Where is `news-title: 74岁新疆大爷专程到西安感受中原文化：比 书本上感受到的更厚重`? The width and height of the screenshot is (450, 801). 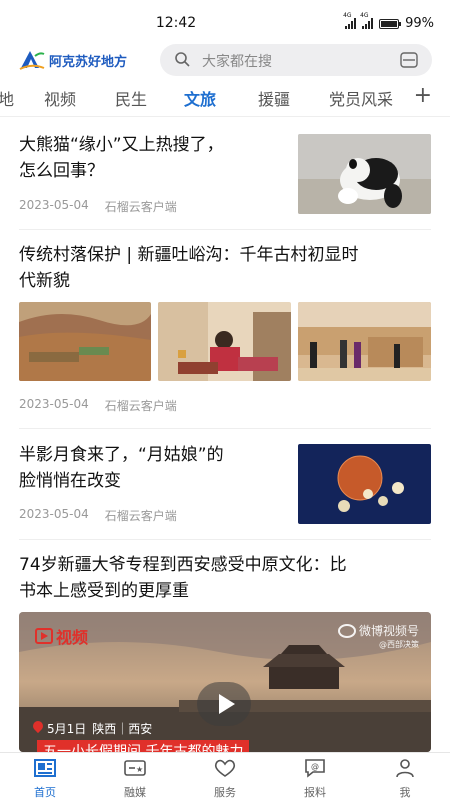 news-title: 74岁新疆大爷专程到西安感受中原文化：比 书本上感受到的更厚重 is located at coordinates (183, 578).